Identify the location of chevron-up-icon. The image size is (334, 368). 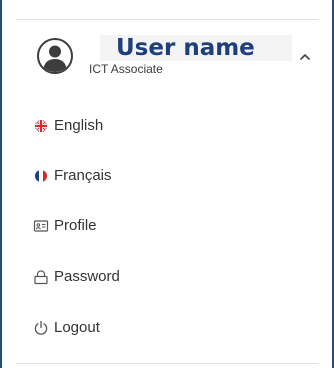
(305, 57).